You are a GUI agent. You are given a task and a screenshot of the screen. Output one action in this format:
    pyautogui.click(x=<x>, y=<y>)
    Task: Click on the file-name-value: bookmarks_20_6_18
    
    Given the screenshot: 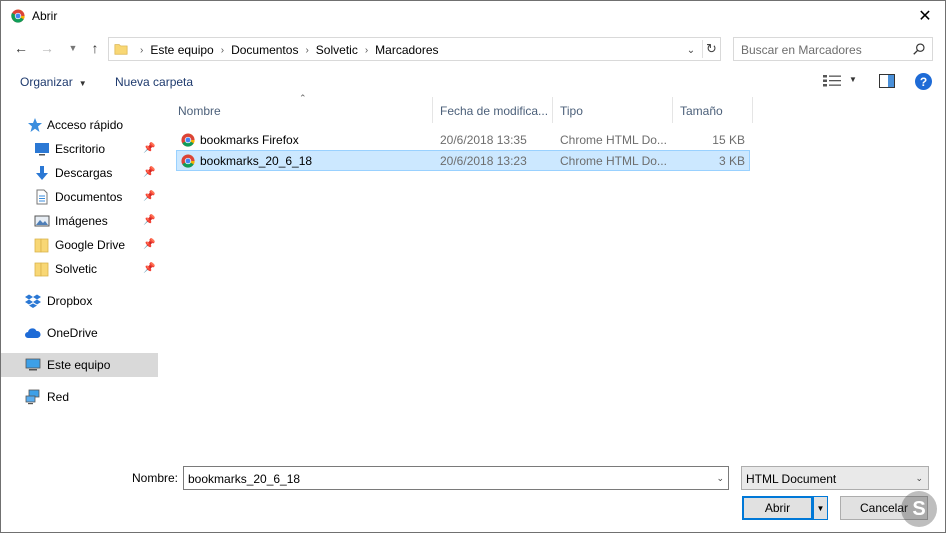 What is the action you would take?
    pyautogui.click(x=244, y=479)
    